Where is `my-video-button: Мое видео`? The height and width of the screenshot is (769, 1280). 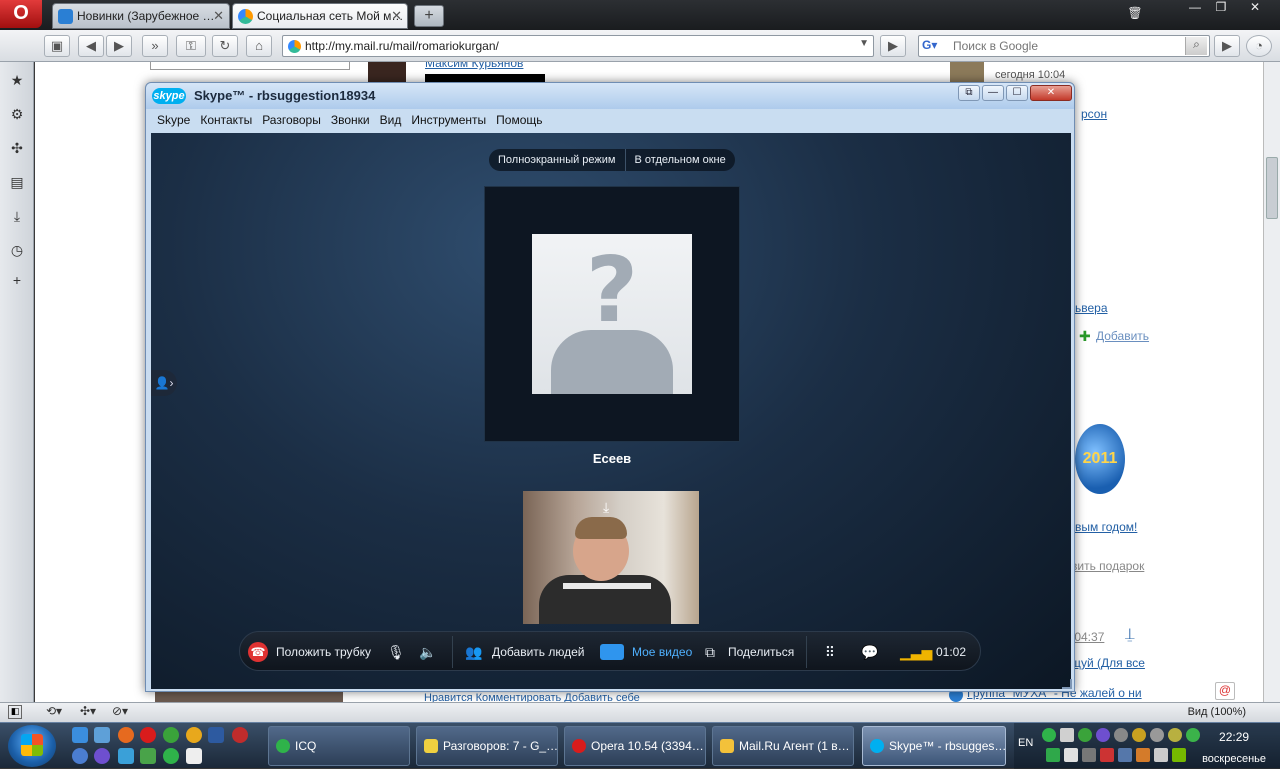 my-video-button: Мое видео is located at coordinates (646, 652).